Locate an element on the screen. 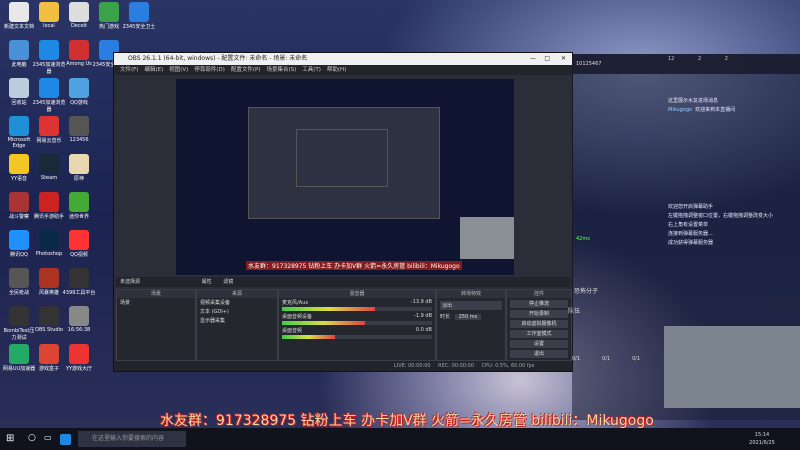 The width and height of the screenshot is (800, 450). desktop-icon: 2345安全卫士 is located at coordinates (139, 16).